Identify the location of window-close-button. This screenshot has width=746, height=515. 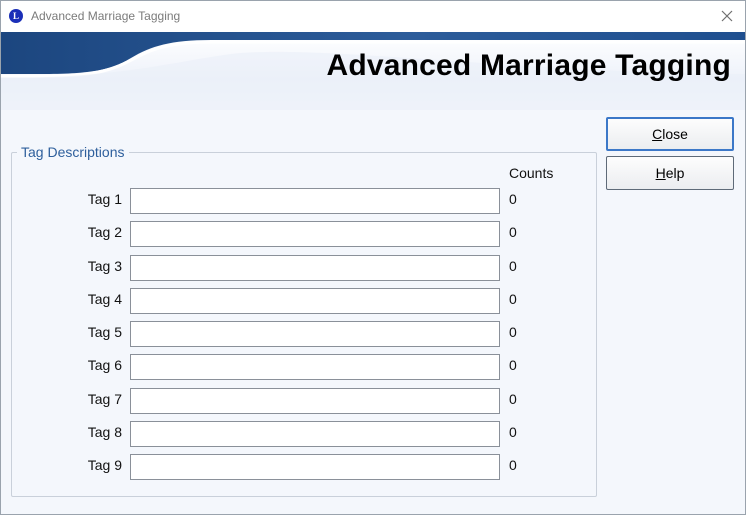
(727, 16).